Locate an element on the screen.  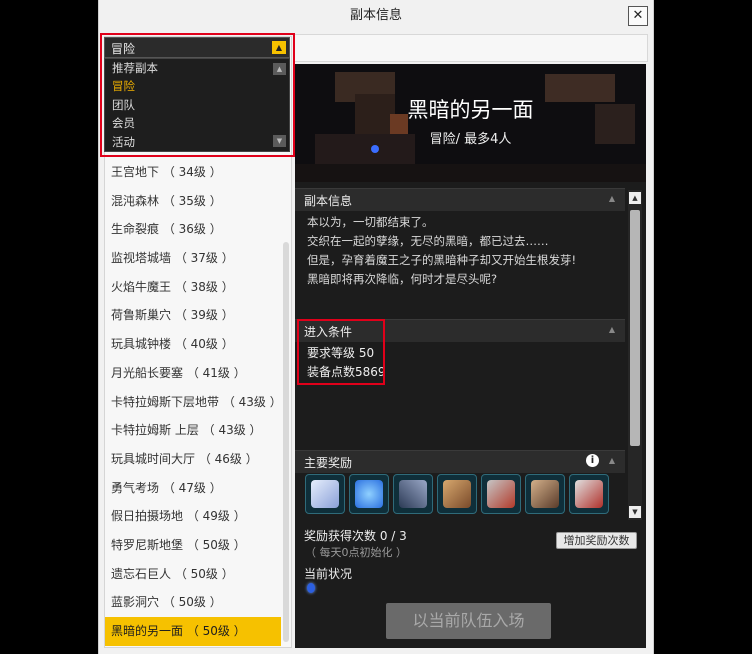
reward-icons is located at coordinates (465, 497).